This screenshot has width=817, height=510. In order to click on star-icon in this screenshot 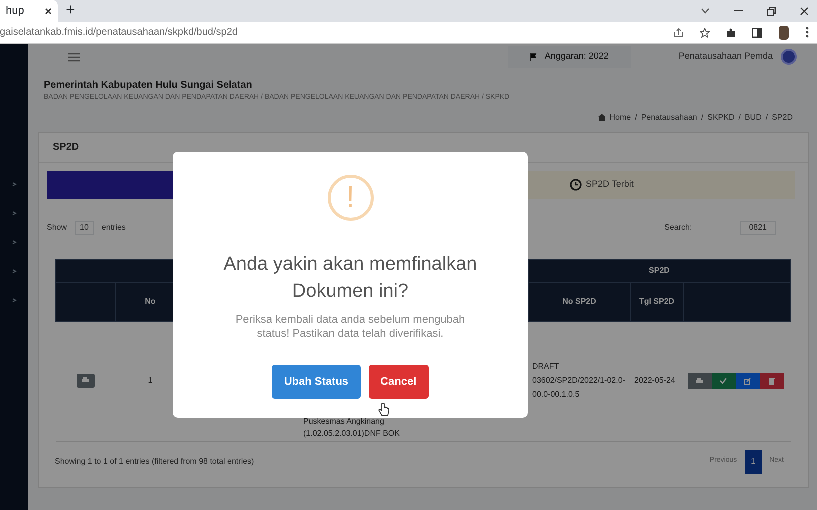, I will do `click(705, 33)`.